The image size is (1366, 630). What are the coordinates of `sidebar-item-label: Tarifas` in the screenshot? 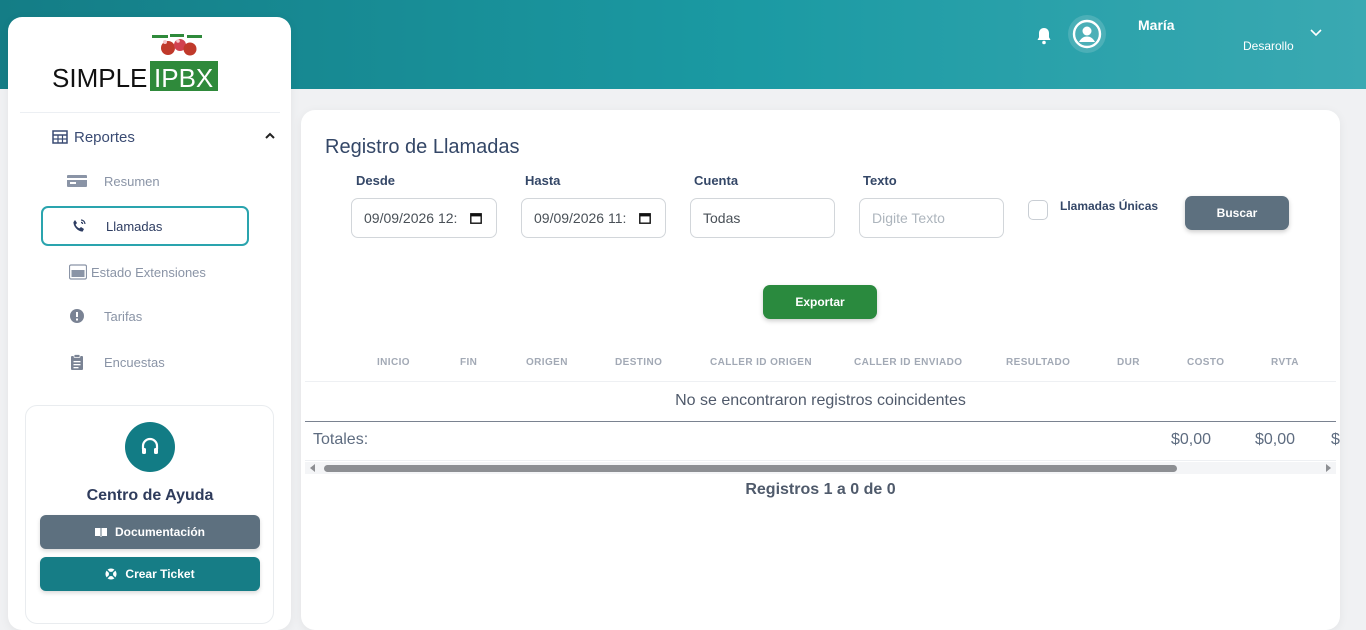 It's located at (123, 316).